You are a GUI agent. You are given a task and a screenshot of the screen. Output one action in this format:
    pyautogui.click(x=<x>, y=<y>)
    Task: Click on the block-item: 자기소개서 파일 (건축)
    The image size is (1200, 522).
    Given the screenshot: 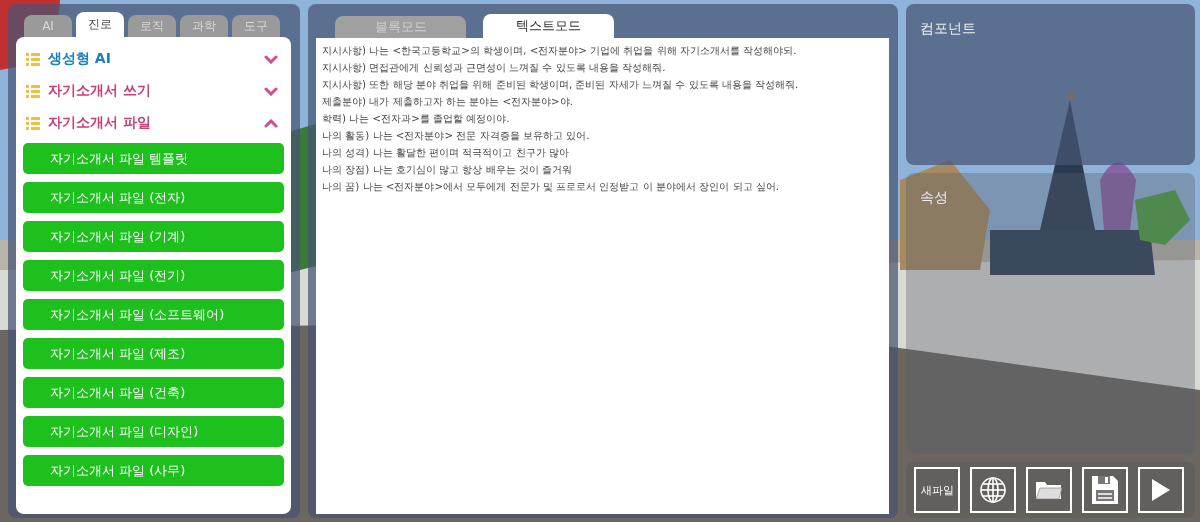 What is the action you would take?
    pyautogui.click(x=153, y=392)
    